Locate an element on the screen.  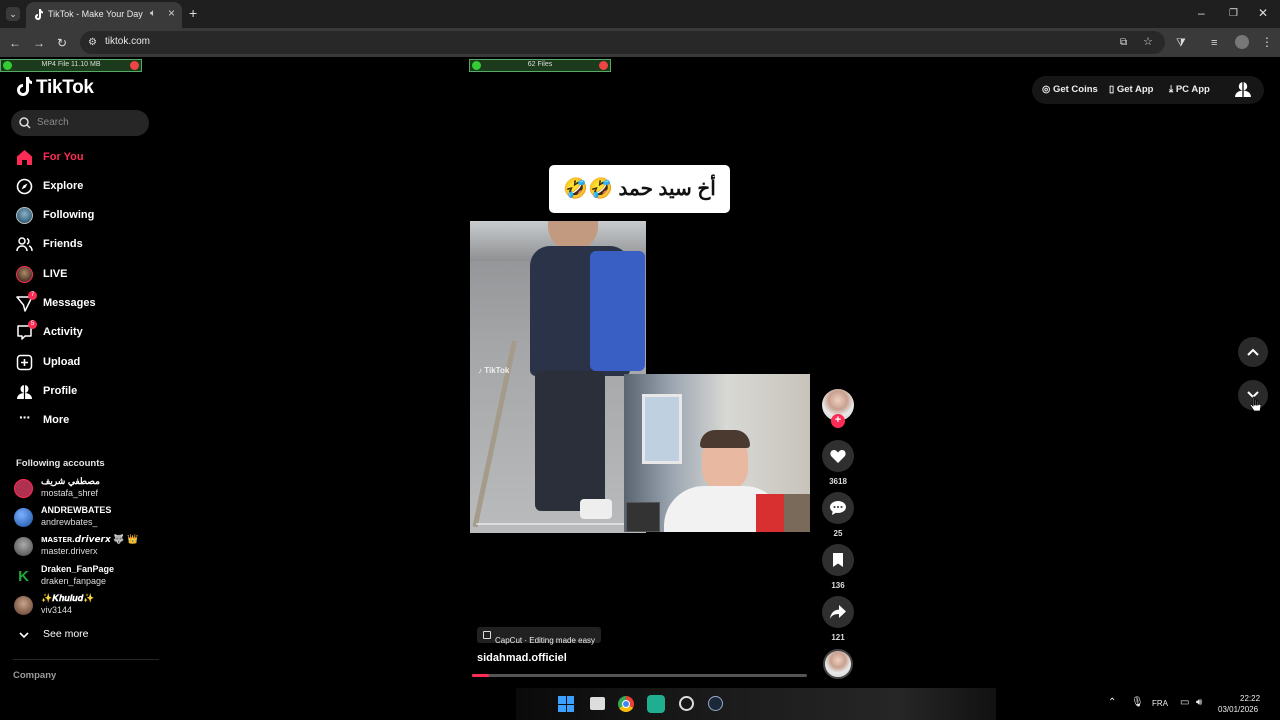
nav-label: Profile is located at coordinates (60, 391).